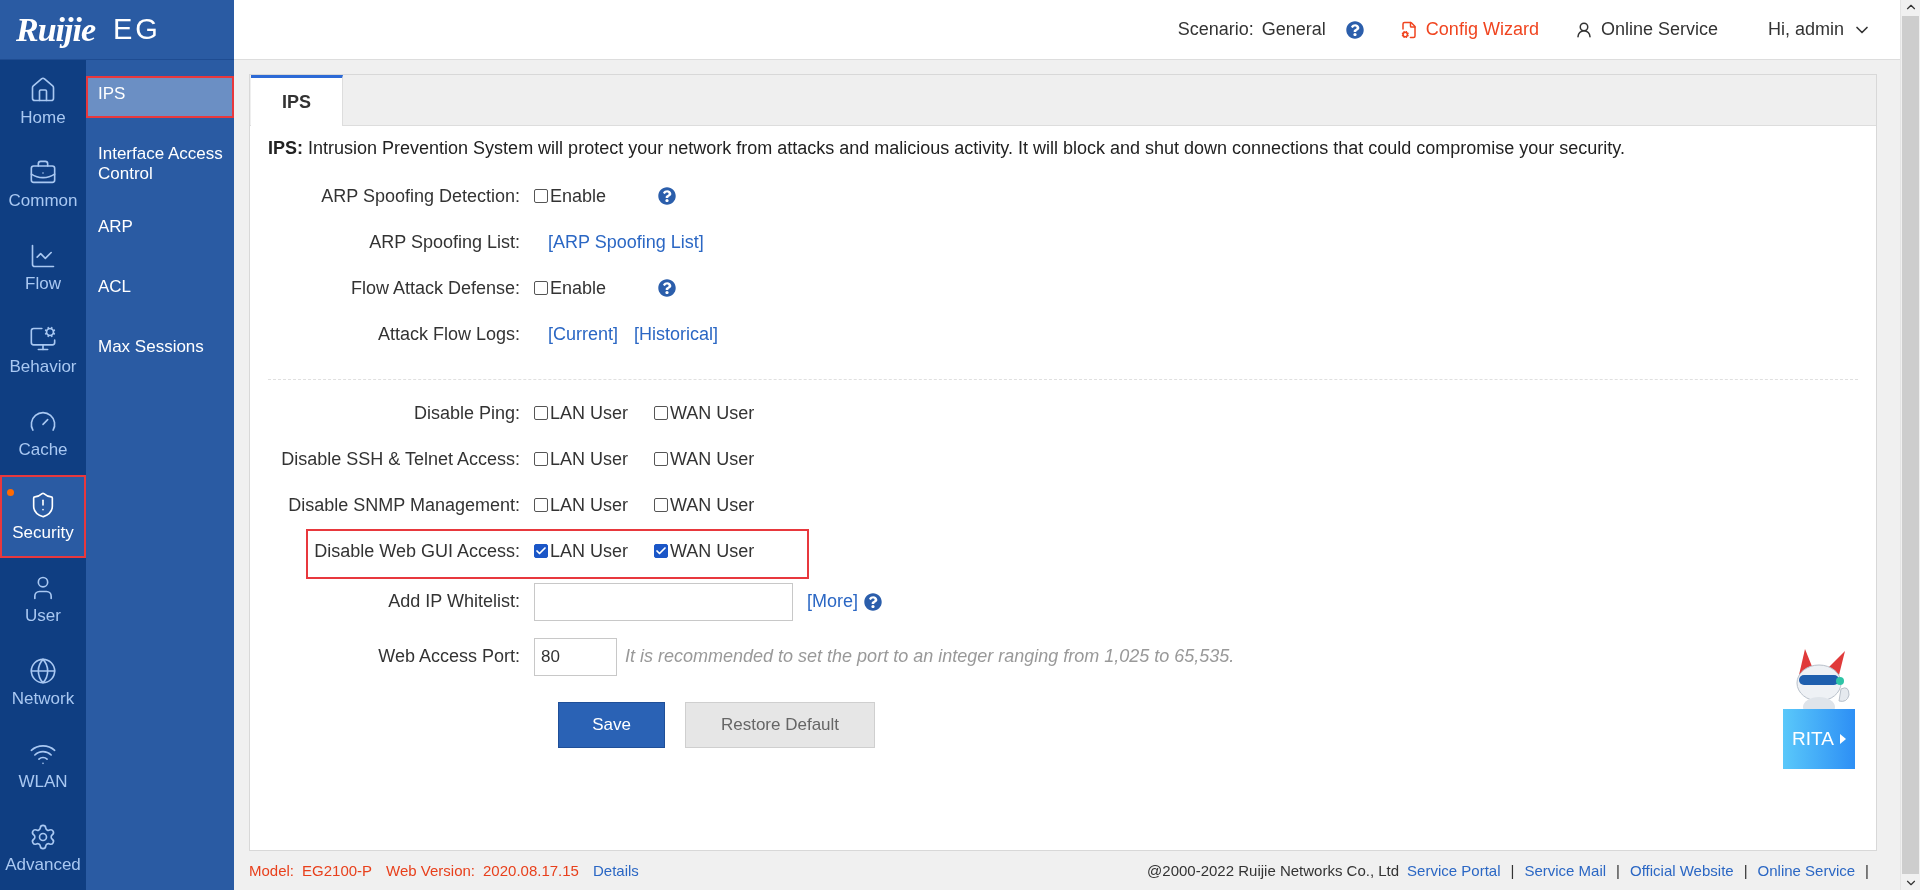  What do you see at coordinates (1273, 870) in the screenshot?
I see `copyright-text: @2000-2022 Ruijie Networks Co., Ltd` at bounding box center [1273, 870].